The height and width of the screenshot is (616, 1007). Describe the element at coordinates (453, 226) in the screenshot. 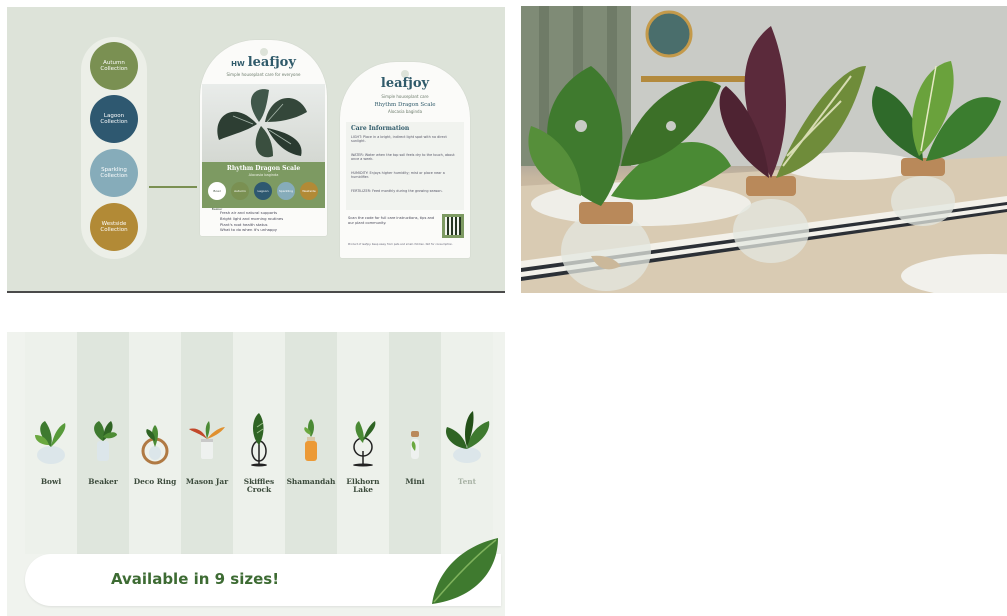

I see `qr-code-icon` at that location.